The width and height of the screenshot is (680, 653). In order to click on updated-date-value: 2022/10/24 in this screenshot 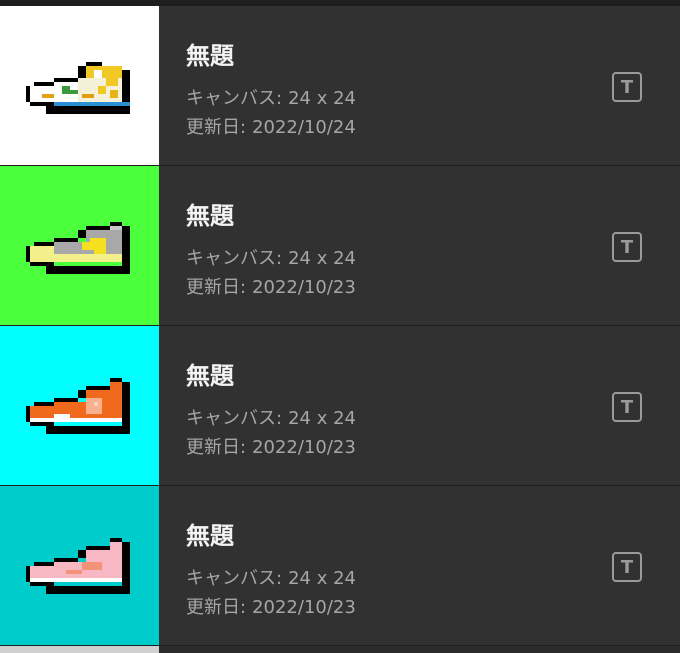, I will do `click(304, 127)`.